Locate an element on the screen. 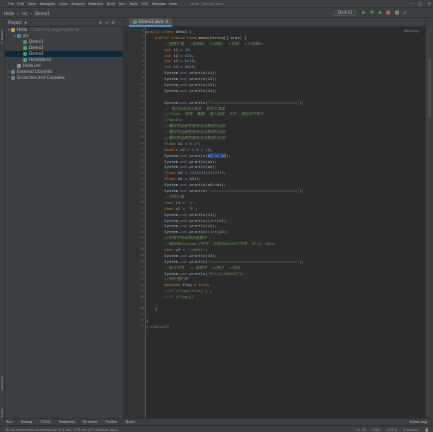 Image resolution: width=433 pixels, height=432 pixels. stop-icon: ■ is located at coordinates (388, 13).